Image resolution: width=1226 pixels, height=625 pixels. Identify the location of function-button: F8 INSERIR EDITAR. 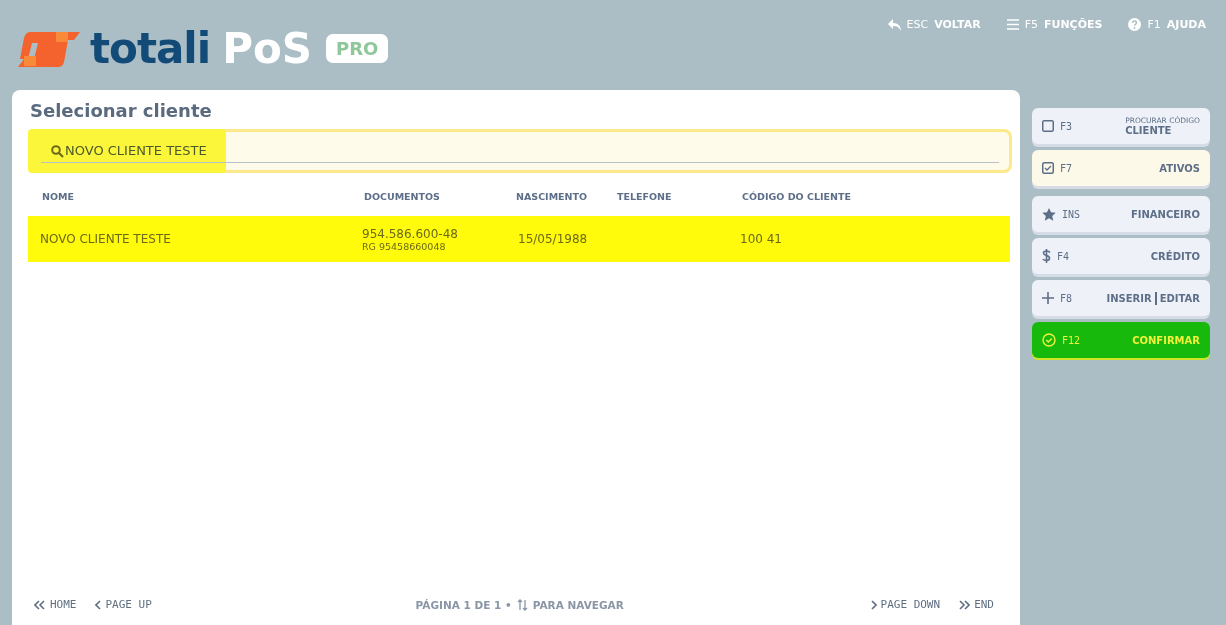
(1121, 298).